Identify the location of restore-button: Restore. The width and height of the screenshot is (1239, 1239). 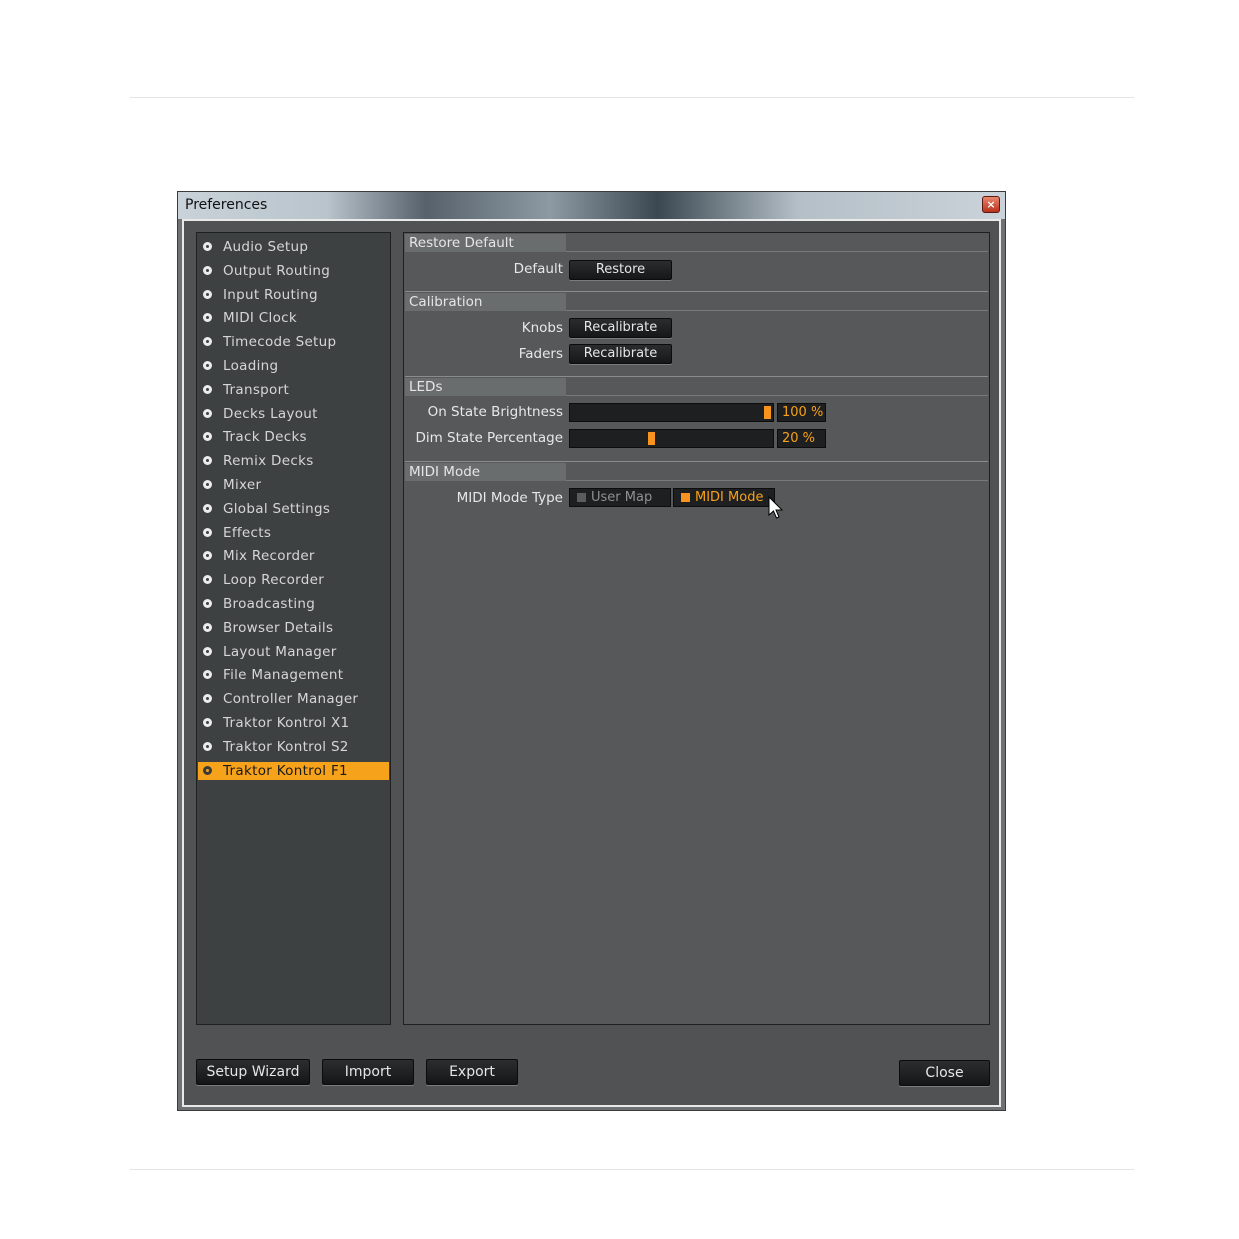
(620, 270).